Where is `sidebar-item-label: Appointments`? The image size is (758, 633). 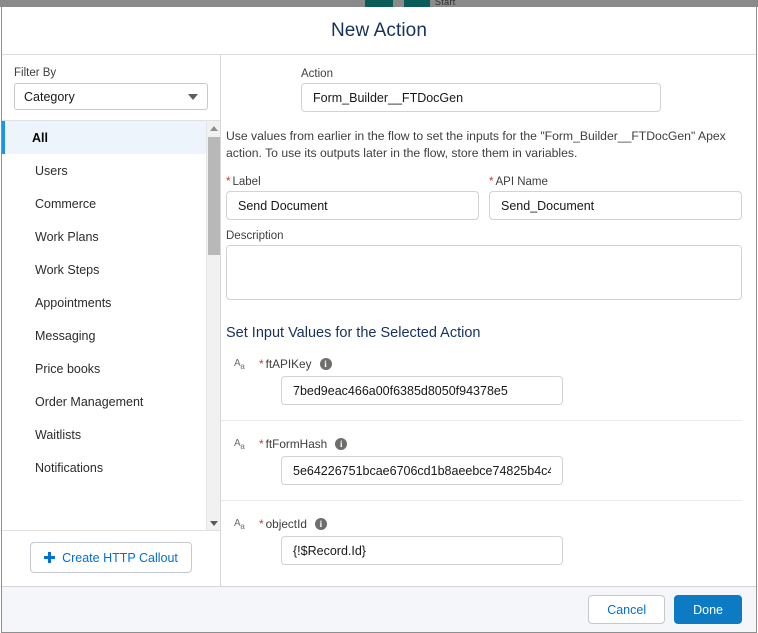 sidebar-item-label: Appointments is located at coordinates (73, 302).